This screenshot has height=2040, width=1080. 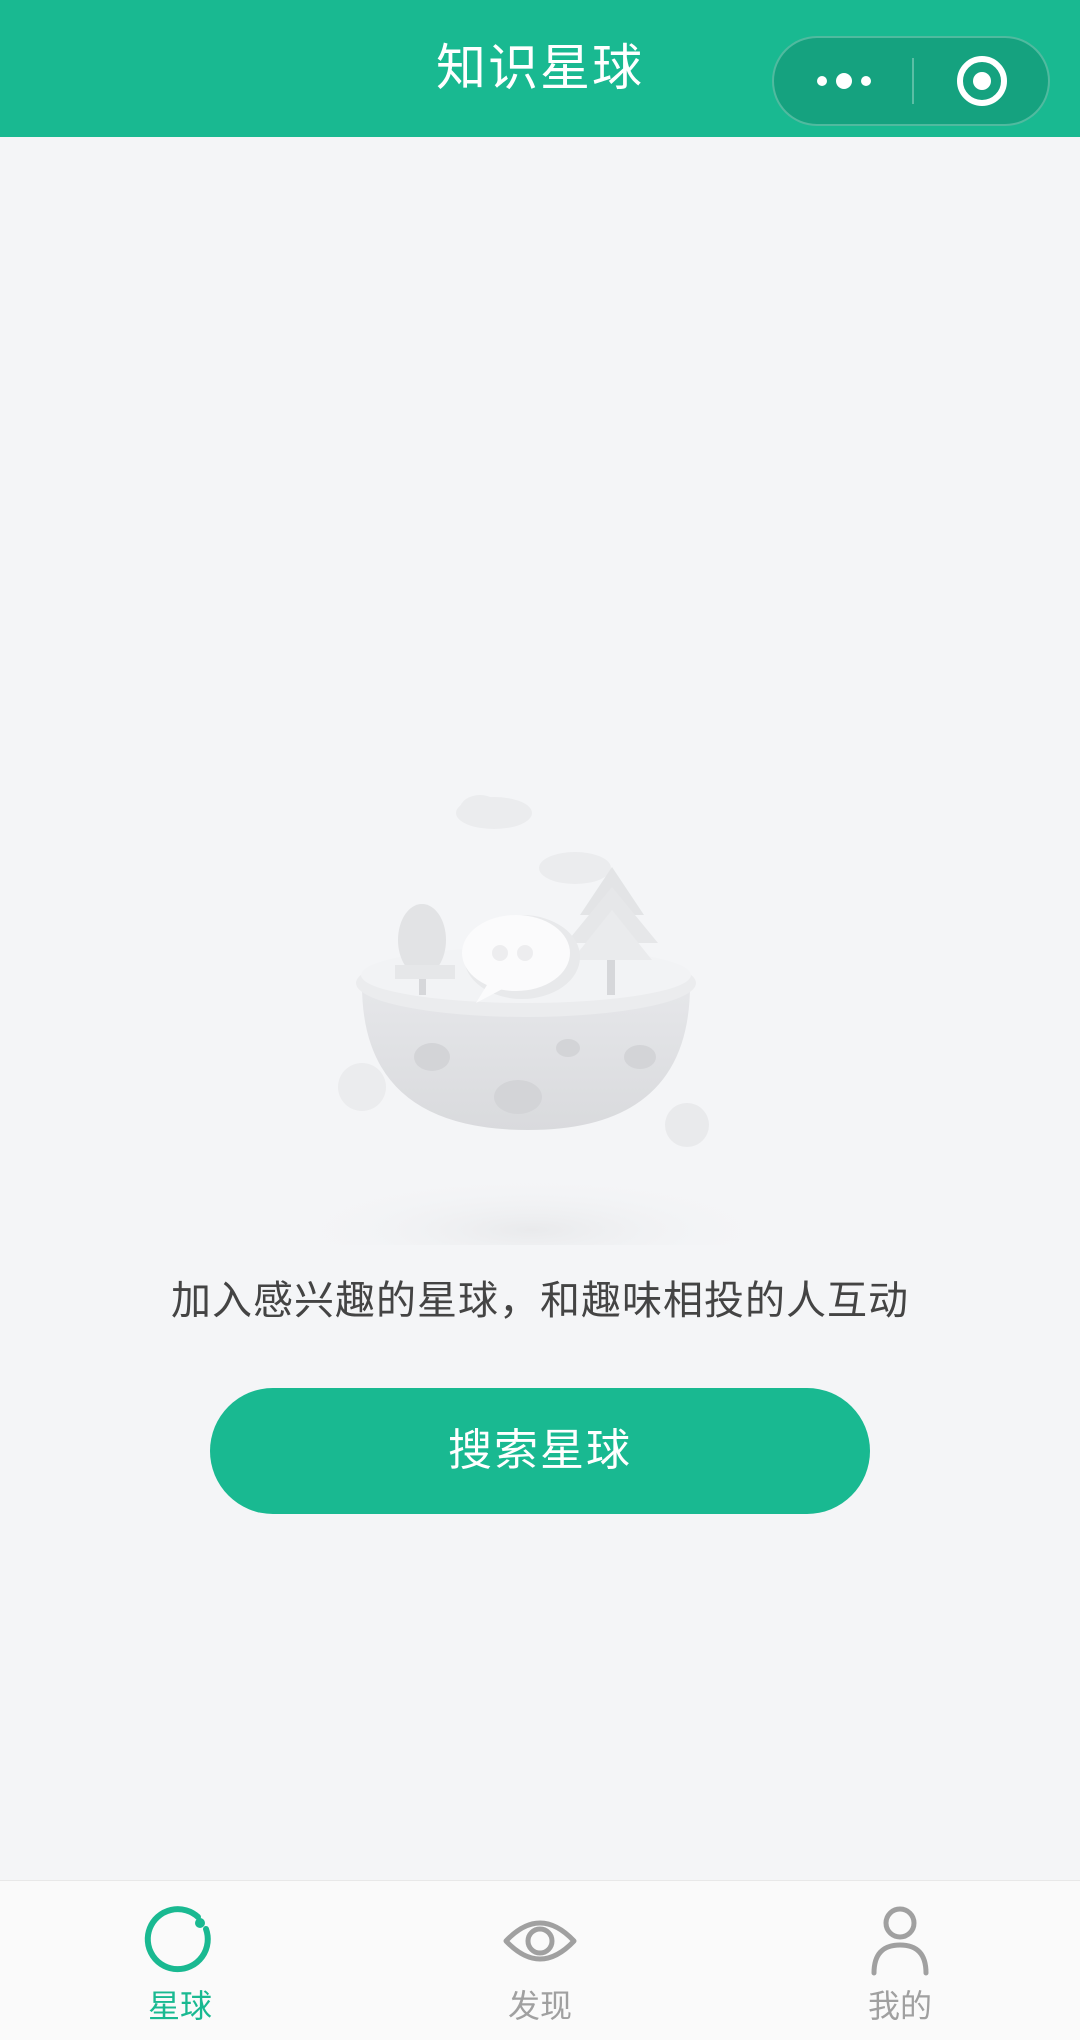 I want to click on tab-mine: 我的, so click(x=900, y=1960).